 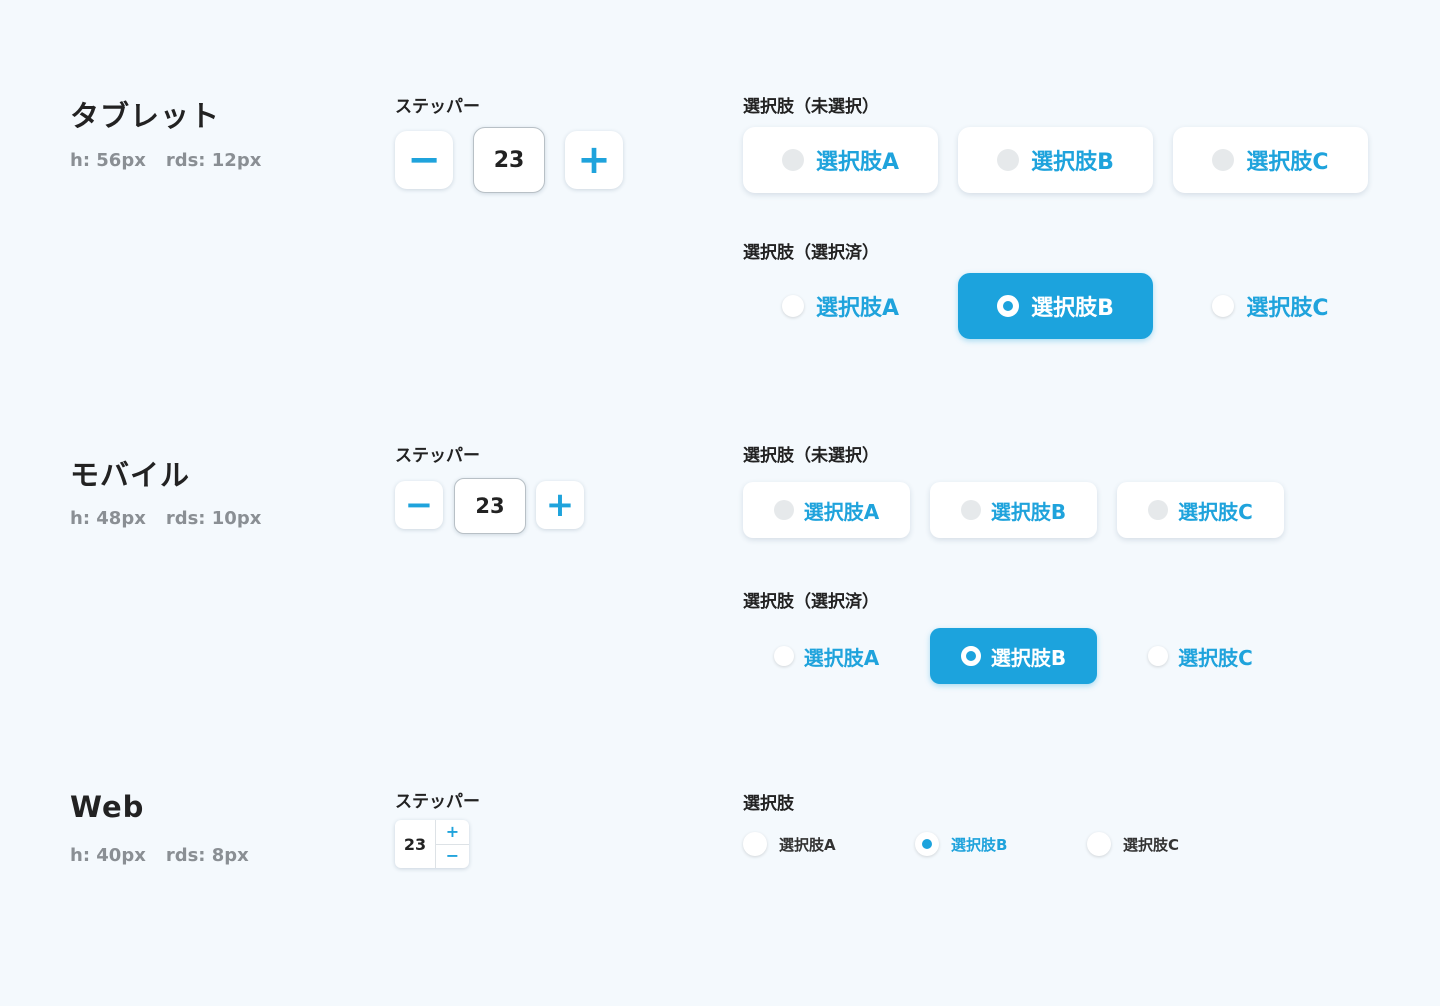 What do you see at coordinates (130, 475) in the screenshot?
I see `mobile-title: モバイル` at bounding box center [130, 475].